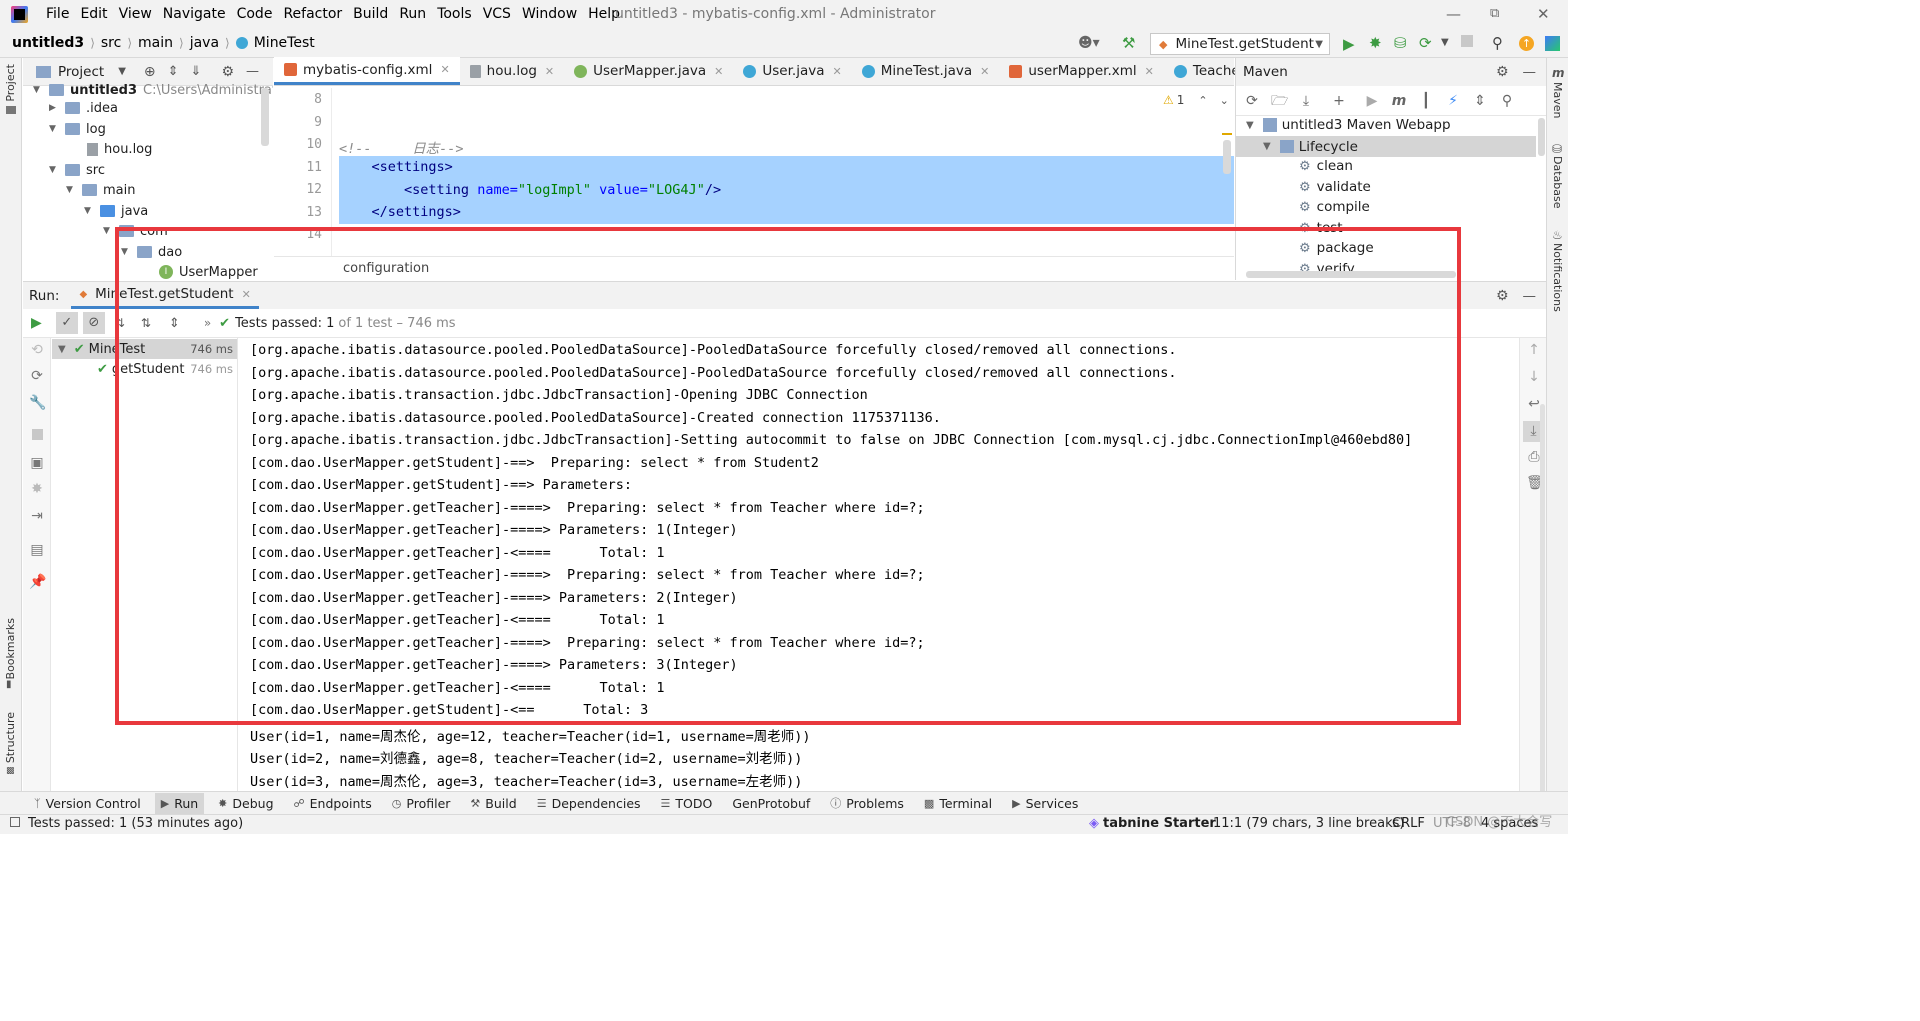 Image resolution: width=1920 pixels, height=1021 pixels. Describe the element at coordinates (497, 14) in the screenshot. I see `menu-vcs: VCS` at that location.